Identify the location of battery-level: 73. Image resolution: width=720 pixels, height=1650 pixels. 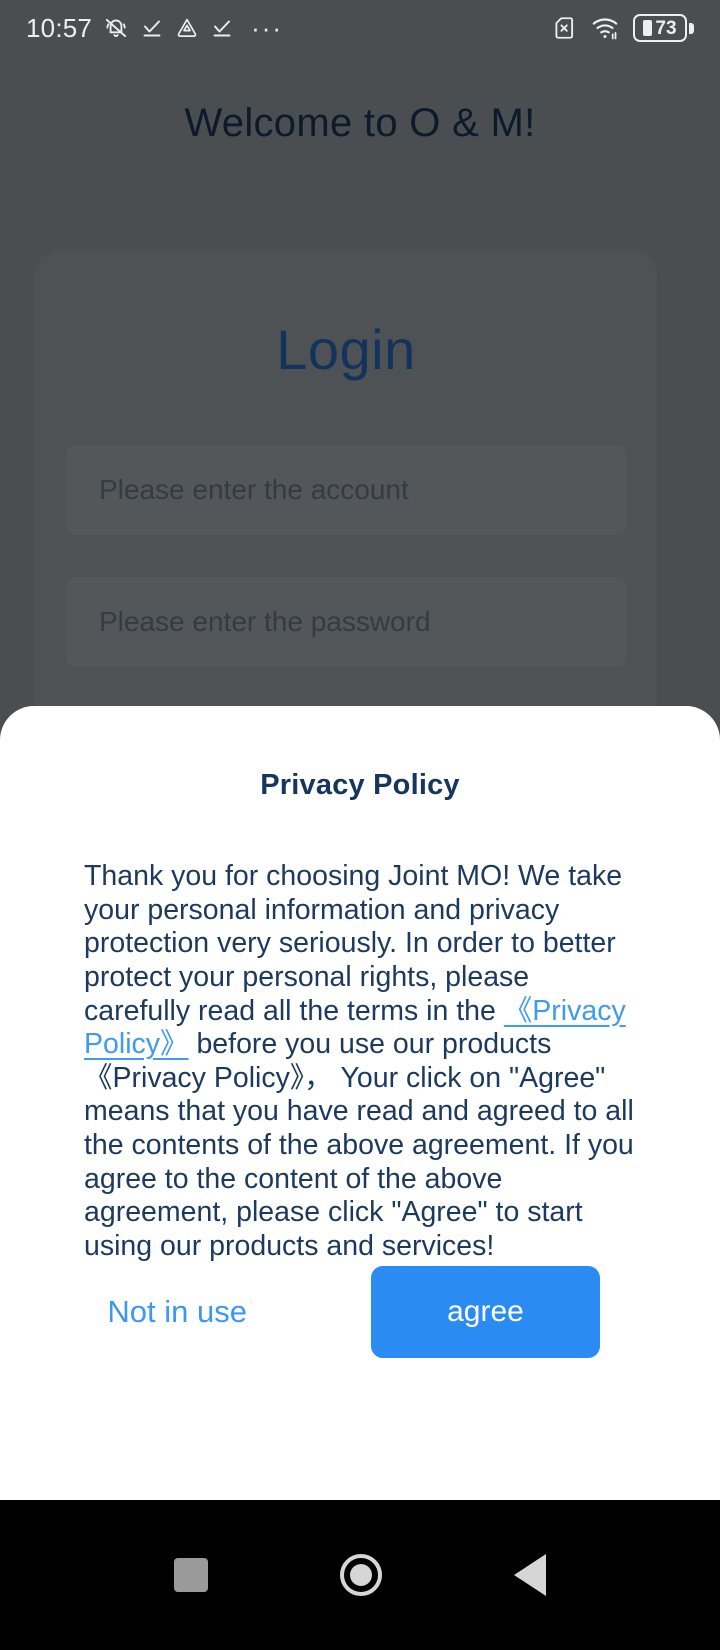
(666, 28).